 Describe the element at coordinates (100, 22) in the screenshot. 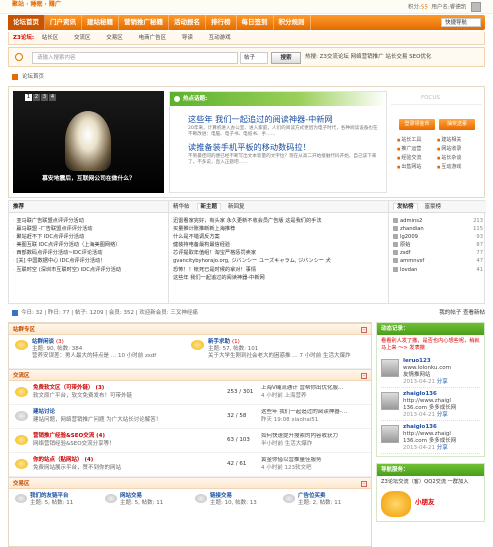

I see `nav-item-build: 建站秘籍` at that location.